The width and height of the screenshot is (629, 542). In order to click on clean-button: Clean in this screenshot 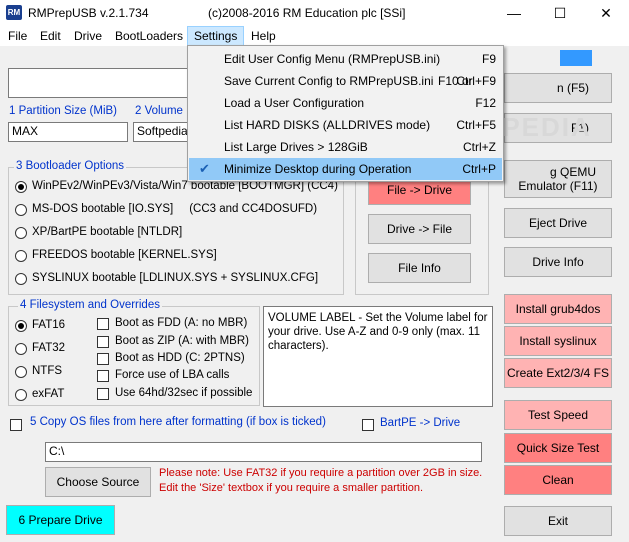, I will do `click(558, 480)`.